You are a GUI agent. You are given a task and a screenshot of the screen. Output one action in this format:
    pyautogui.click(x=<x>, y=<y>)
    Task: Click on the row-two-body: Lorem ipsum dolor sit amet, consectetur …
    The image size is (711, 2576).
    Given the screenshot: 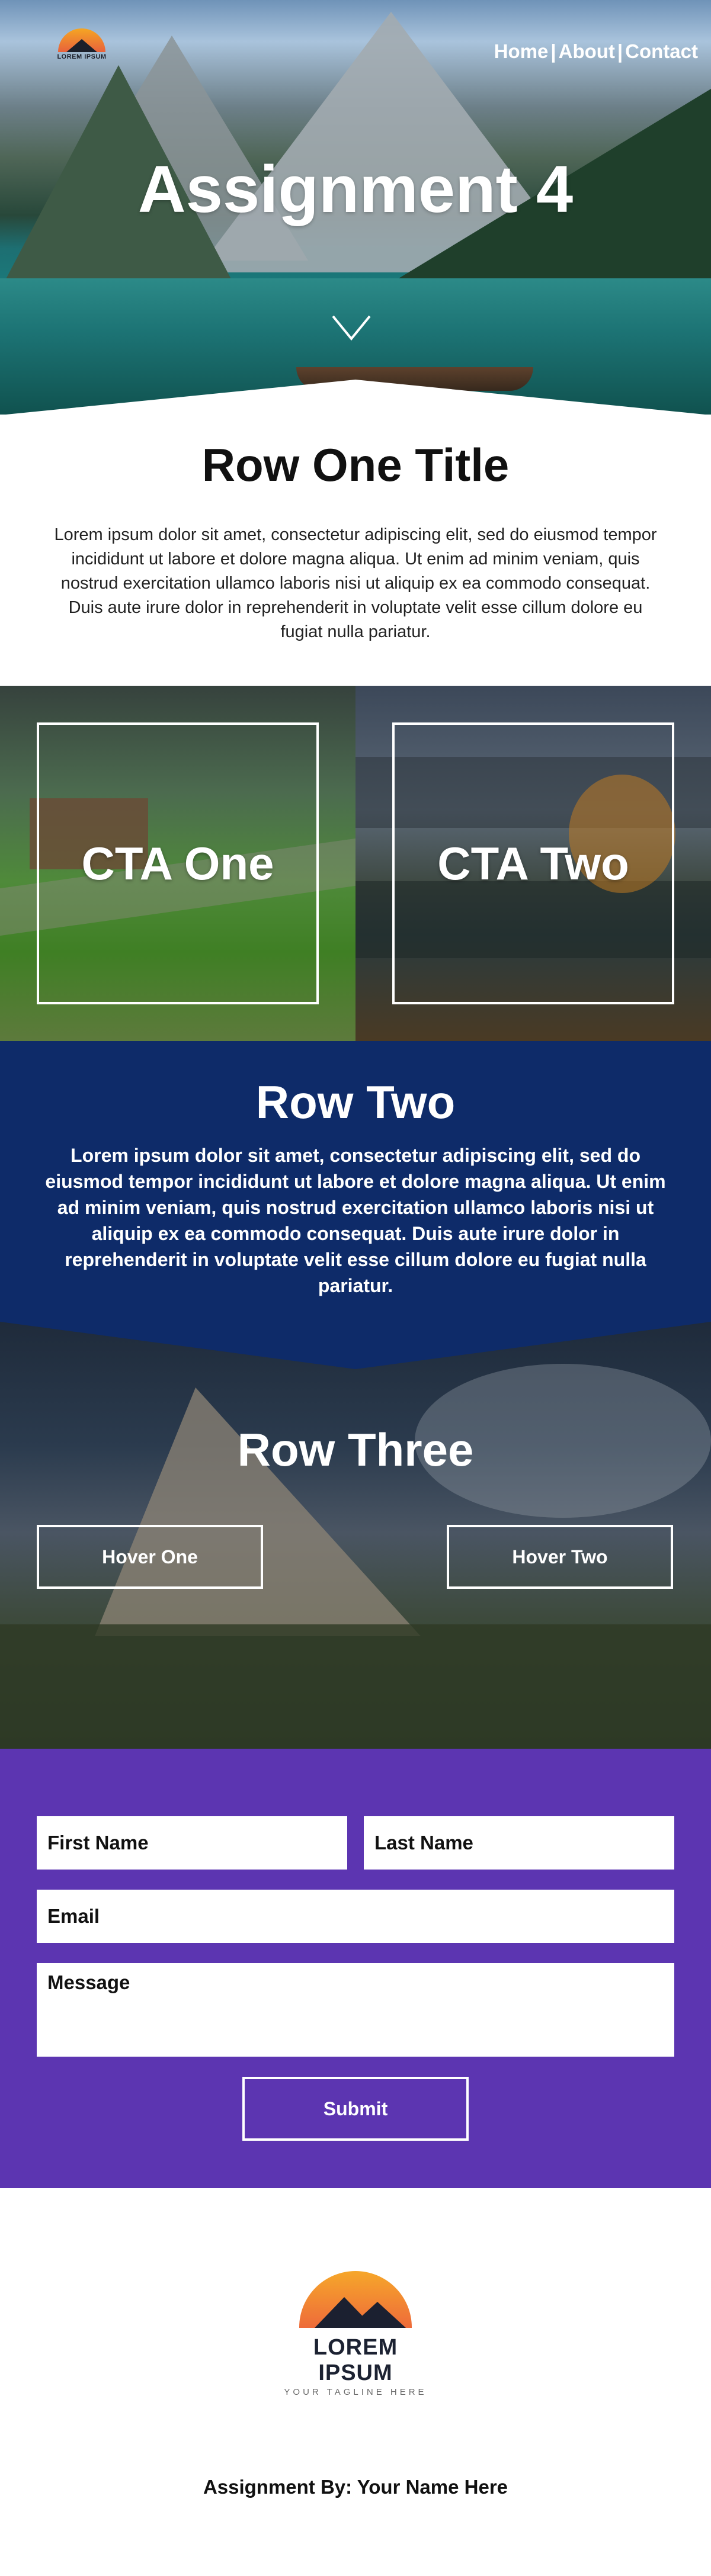 What is the action you would take?
    pyautogui.click(x=355, y=1220)
    